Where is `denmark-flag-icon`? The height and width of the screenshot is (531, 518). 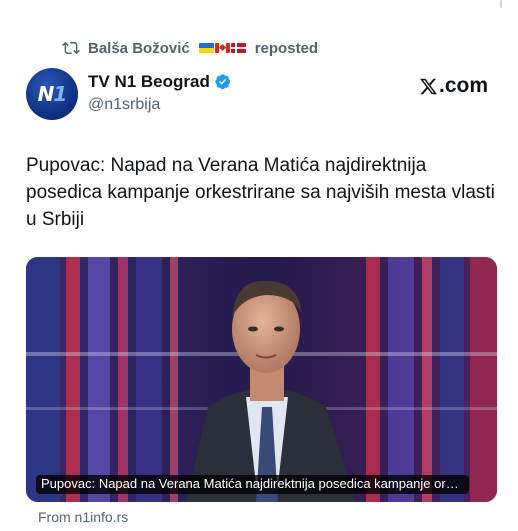 denmark-flag-icon is located at coordinates (238, 48).